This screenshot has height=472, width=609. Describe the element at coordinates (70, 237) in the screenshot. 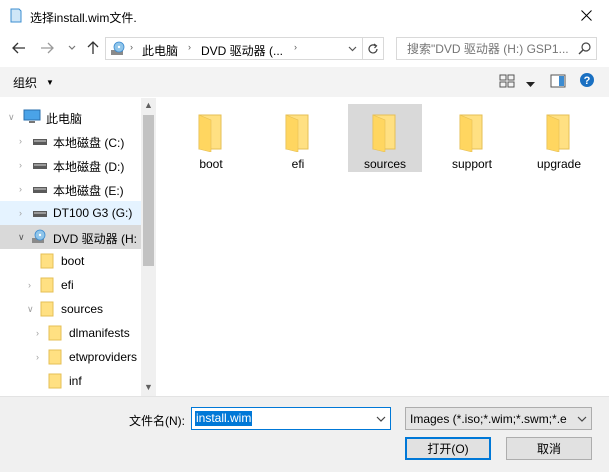

I see `tree-item-dvd-drive: ∨ DVD 驱动器 (H:` at that location.